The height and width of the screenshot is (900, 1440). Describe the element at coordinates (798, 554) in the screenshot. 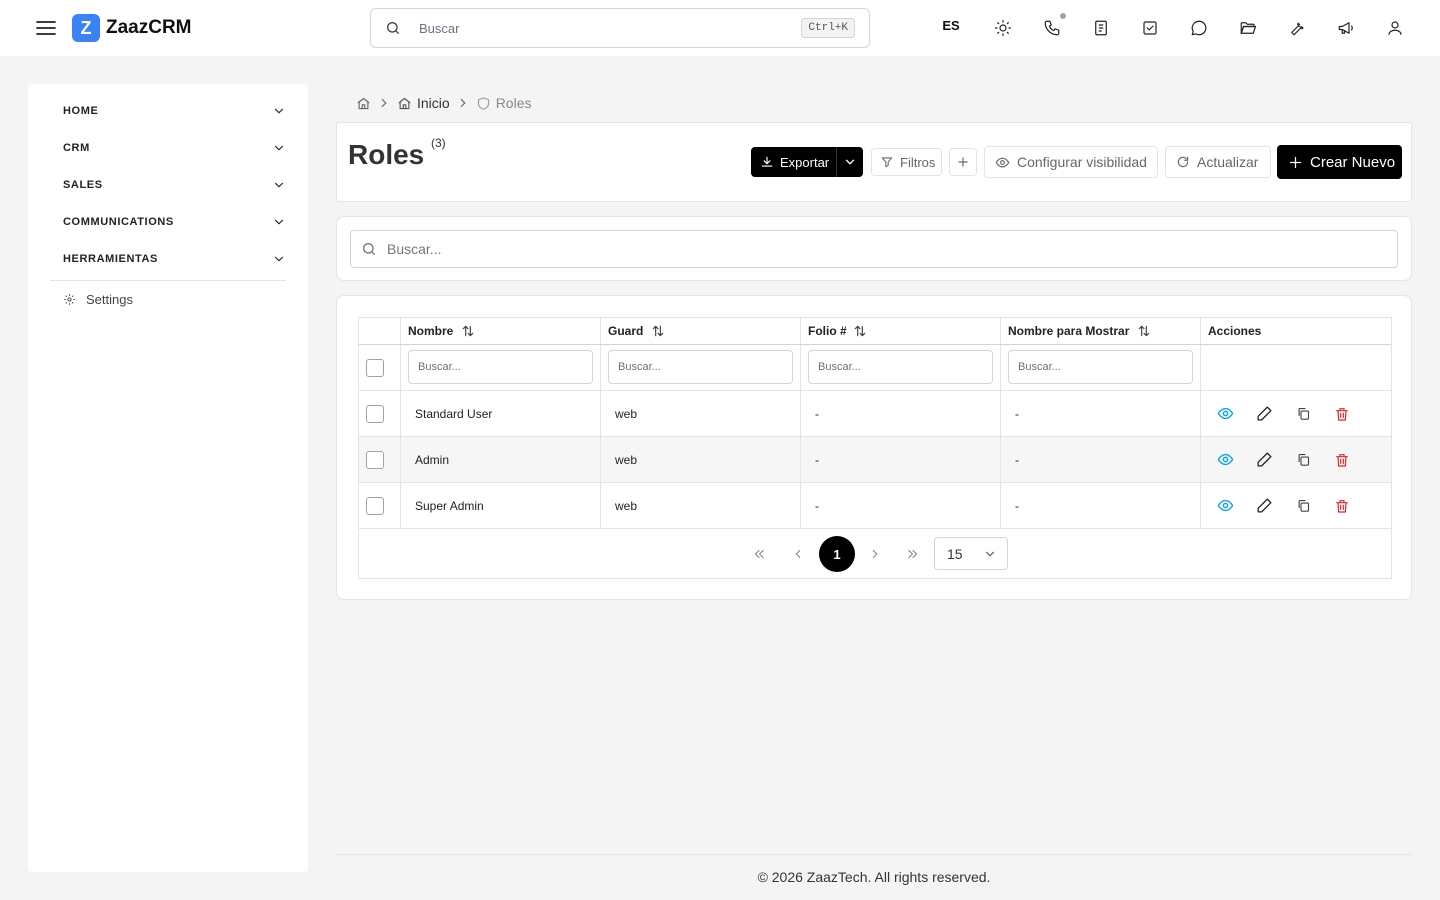

I see `previous-page-icon` at that location.